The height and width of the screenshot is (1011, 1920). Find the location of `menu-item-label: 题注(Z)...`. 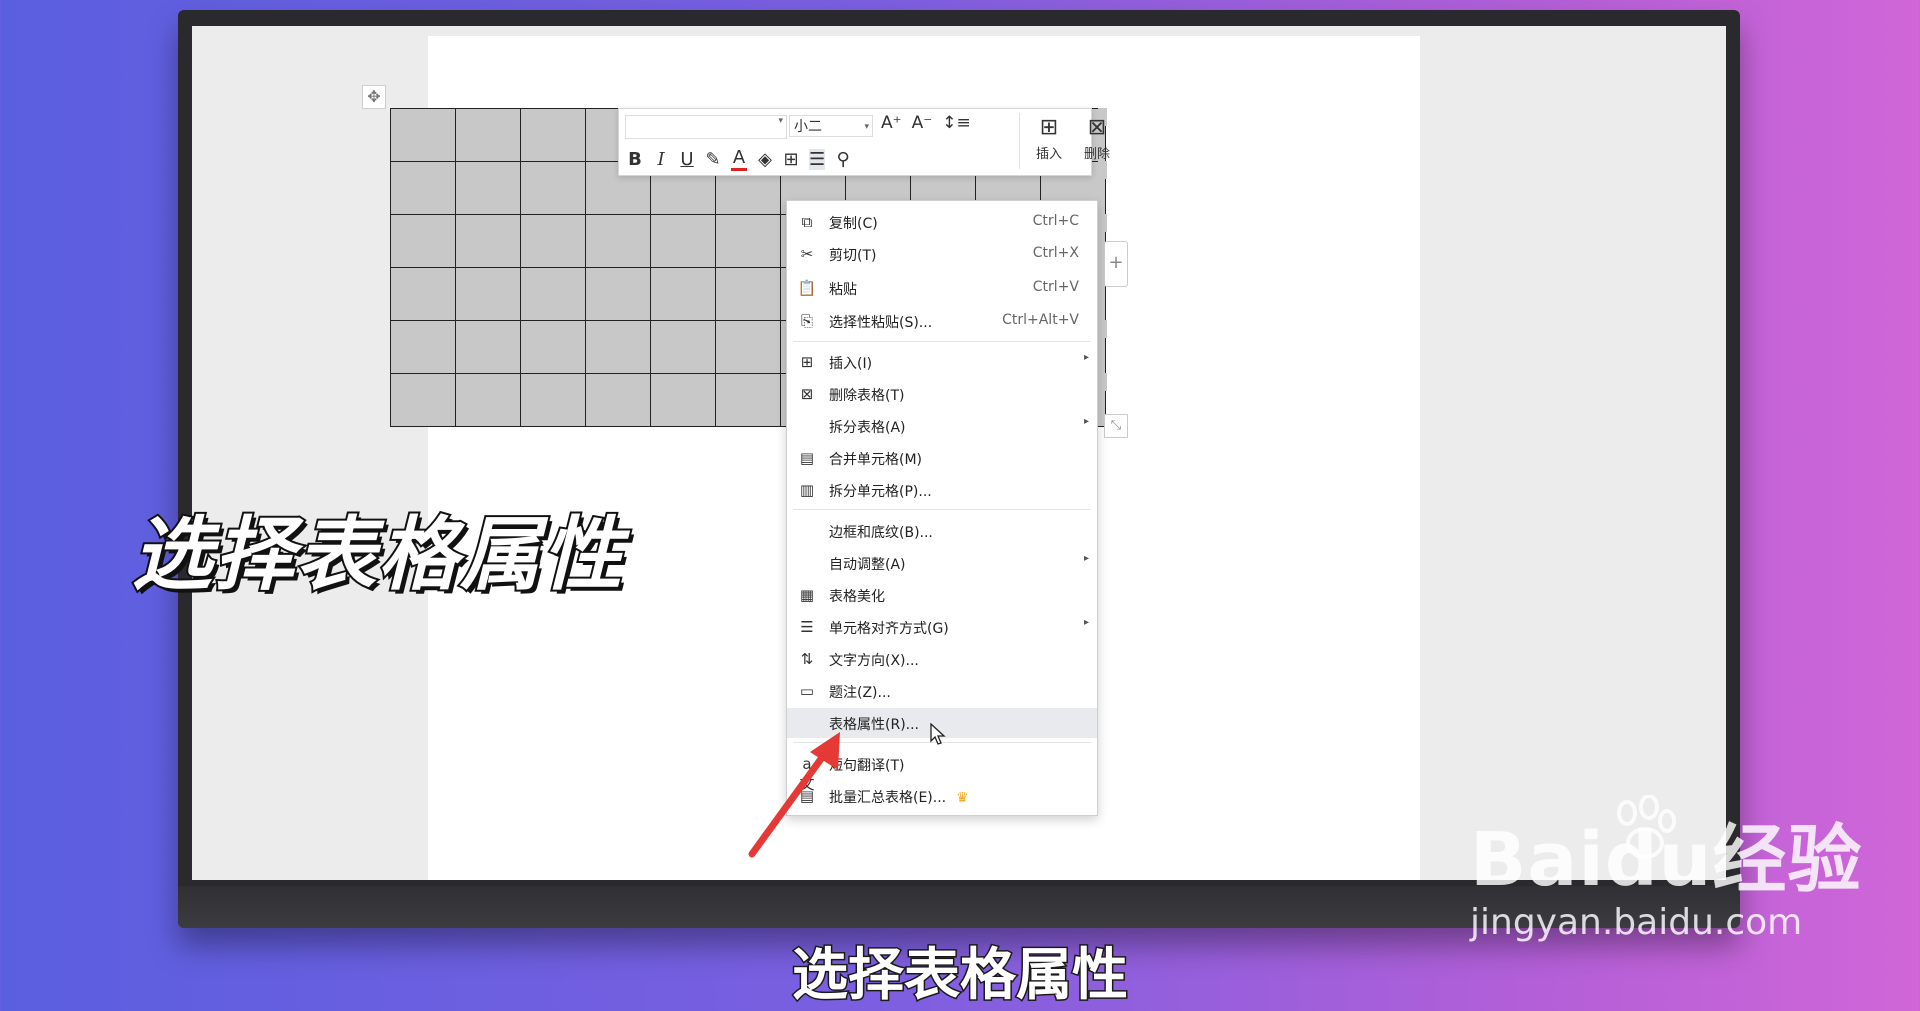

menu-item-label: 题注(Z)... is located at coordinates (860, 693).